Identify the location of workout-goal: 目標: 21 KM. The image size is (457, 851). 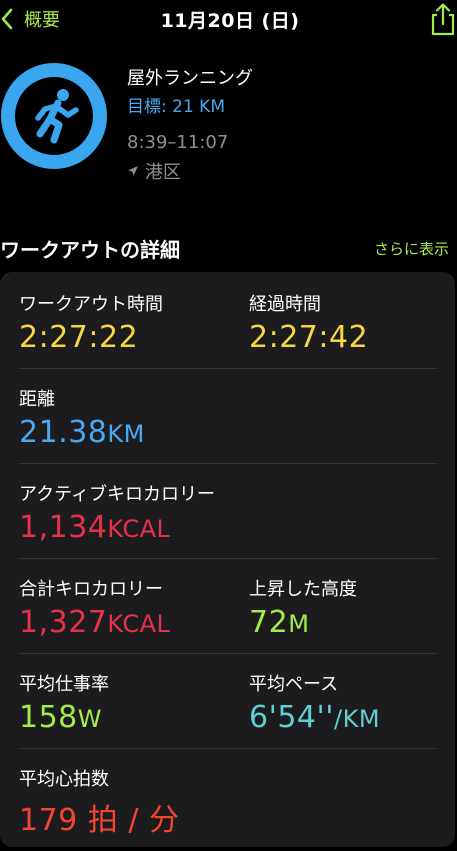
(176, 107).